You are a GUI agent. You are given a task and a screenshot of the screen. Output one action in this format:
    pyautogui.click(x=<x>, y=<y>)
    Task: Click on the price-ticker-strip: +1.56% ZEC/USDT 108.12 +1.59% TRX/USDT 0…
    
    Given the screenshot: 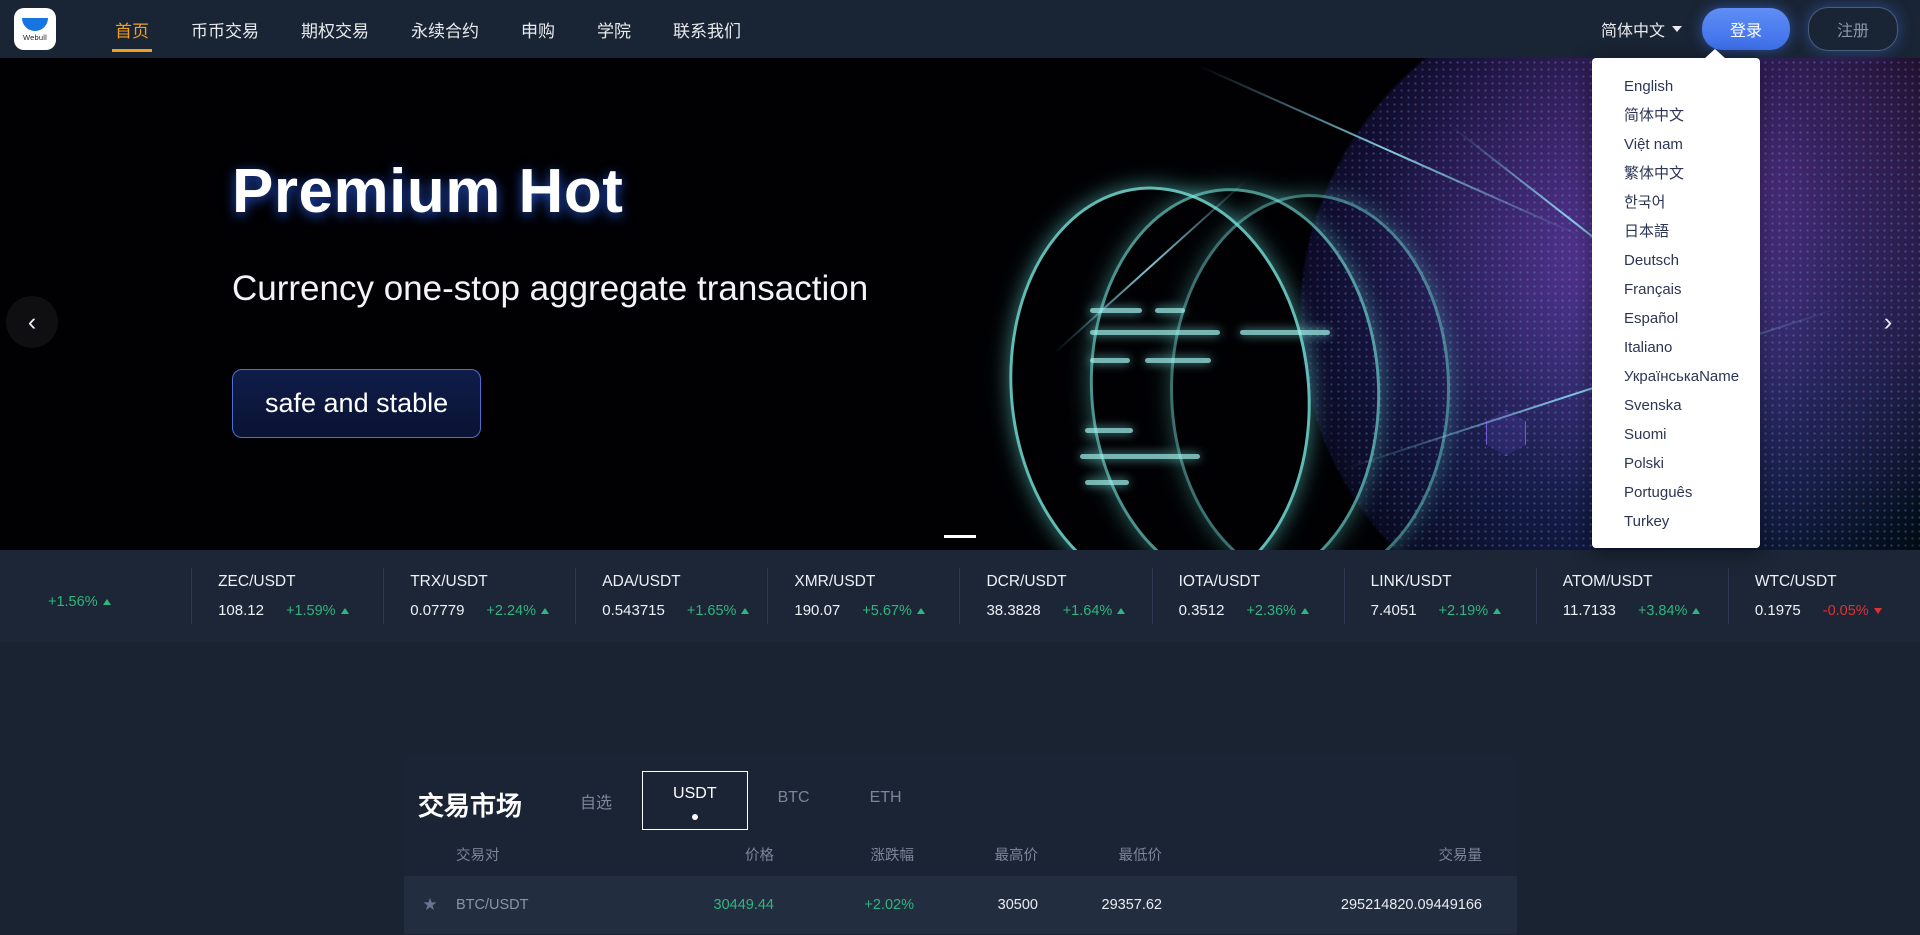 What is the action you would take?
    pyautogui.click(x=960, y=596)
    